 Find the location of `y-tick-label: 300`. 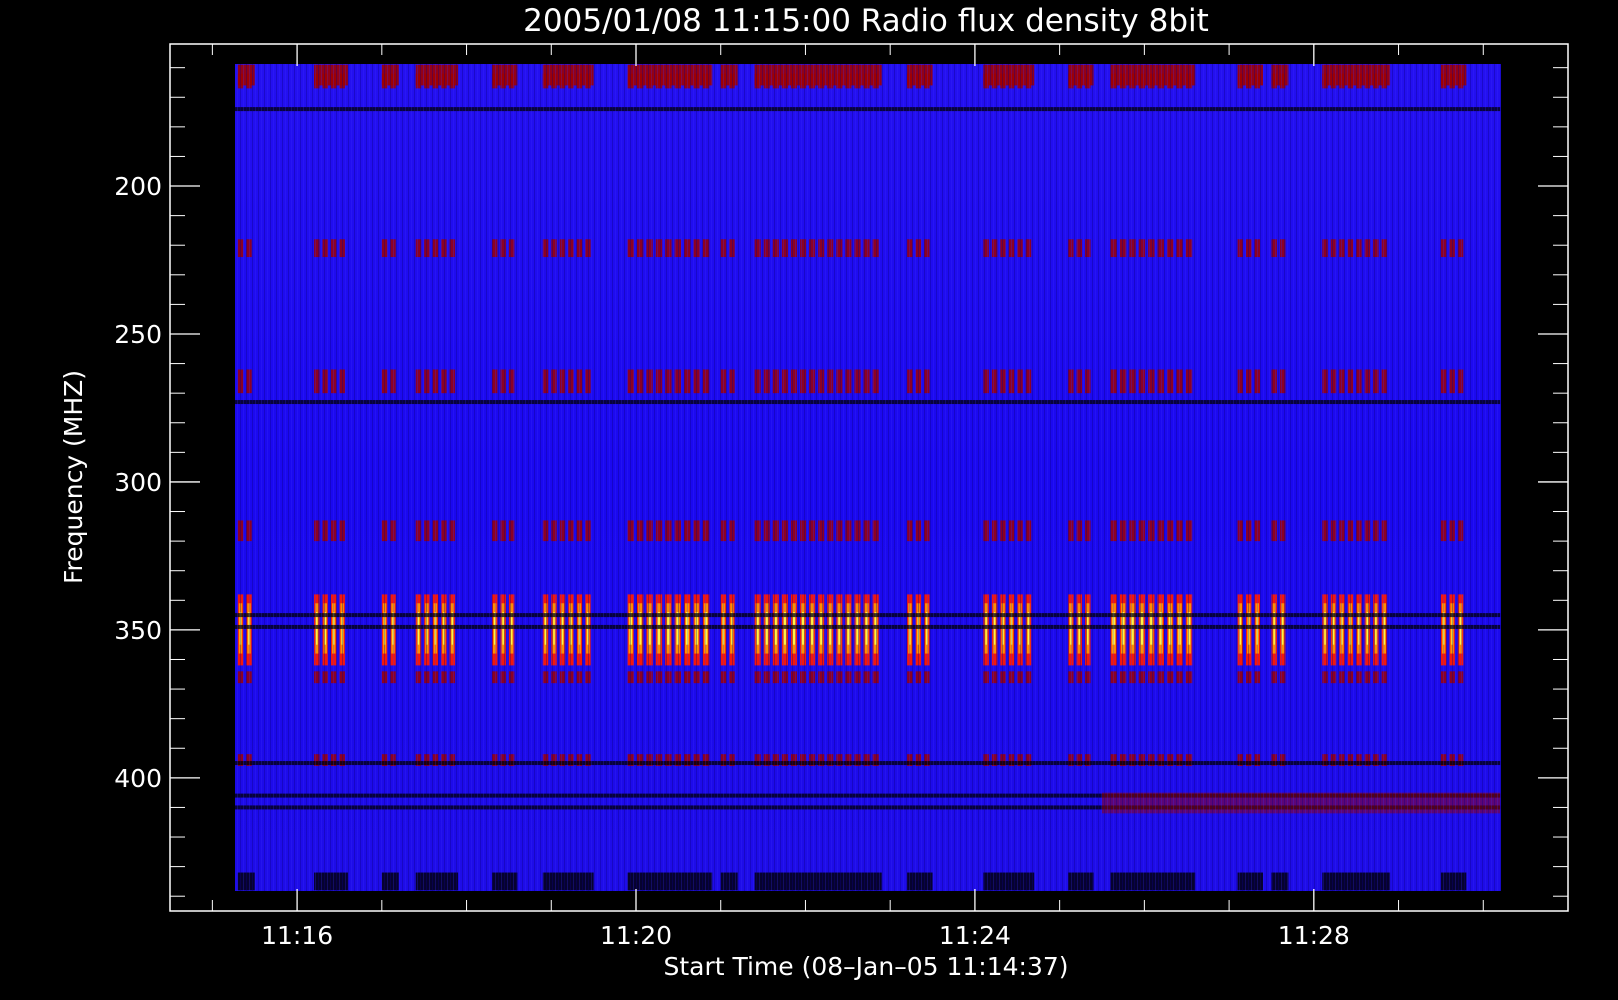

y-tick-label: 300 is located at coordinates (138, 482).